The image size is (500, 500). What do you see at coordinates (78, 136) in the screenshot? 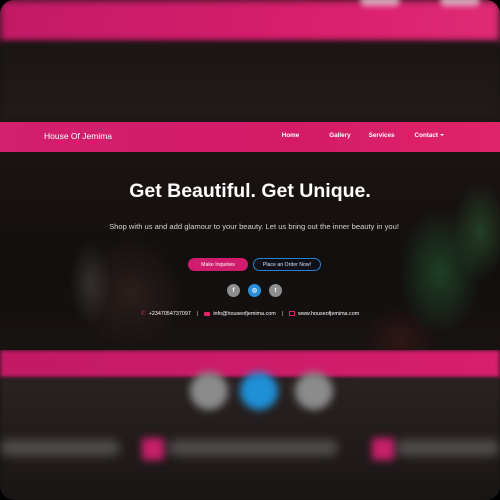
I see `brand-logo: House Of Jemima` at bounding box center [78, 136].